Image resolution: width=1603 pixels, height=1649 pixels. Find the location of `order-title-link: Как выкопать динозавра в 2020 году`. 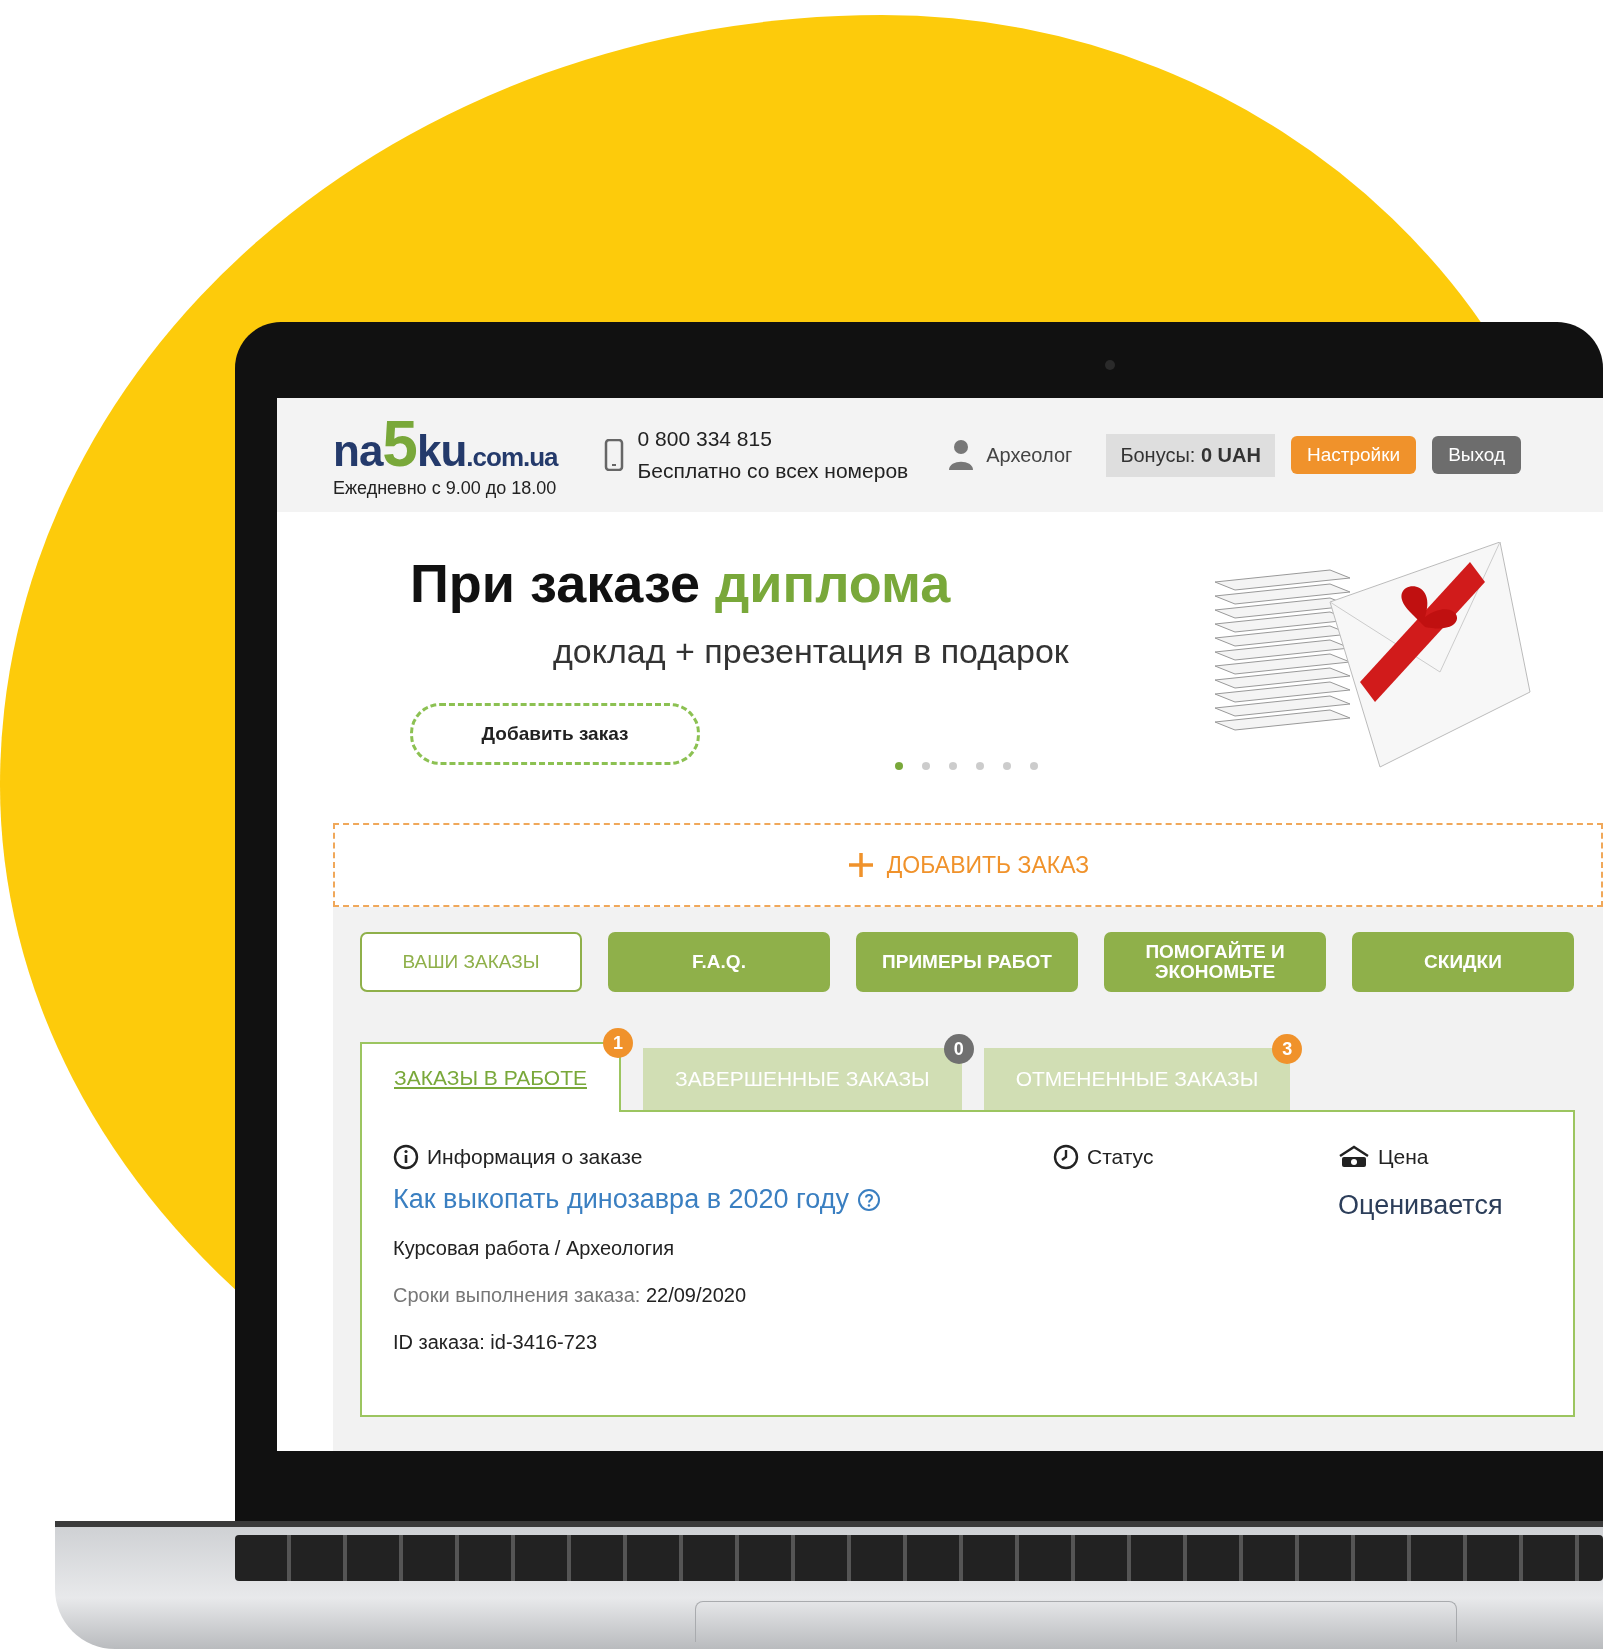

order-title-link: Как выкопать динозавра в 2020 году is located at coordinates (621, 1199).